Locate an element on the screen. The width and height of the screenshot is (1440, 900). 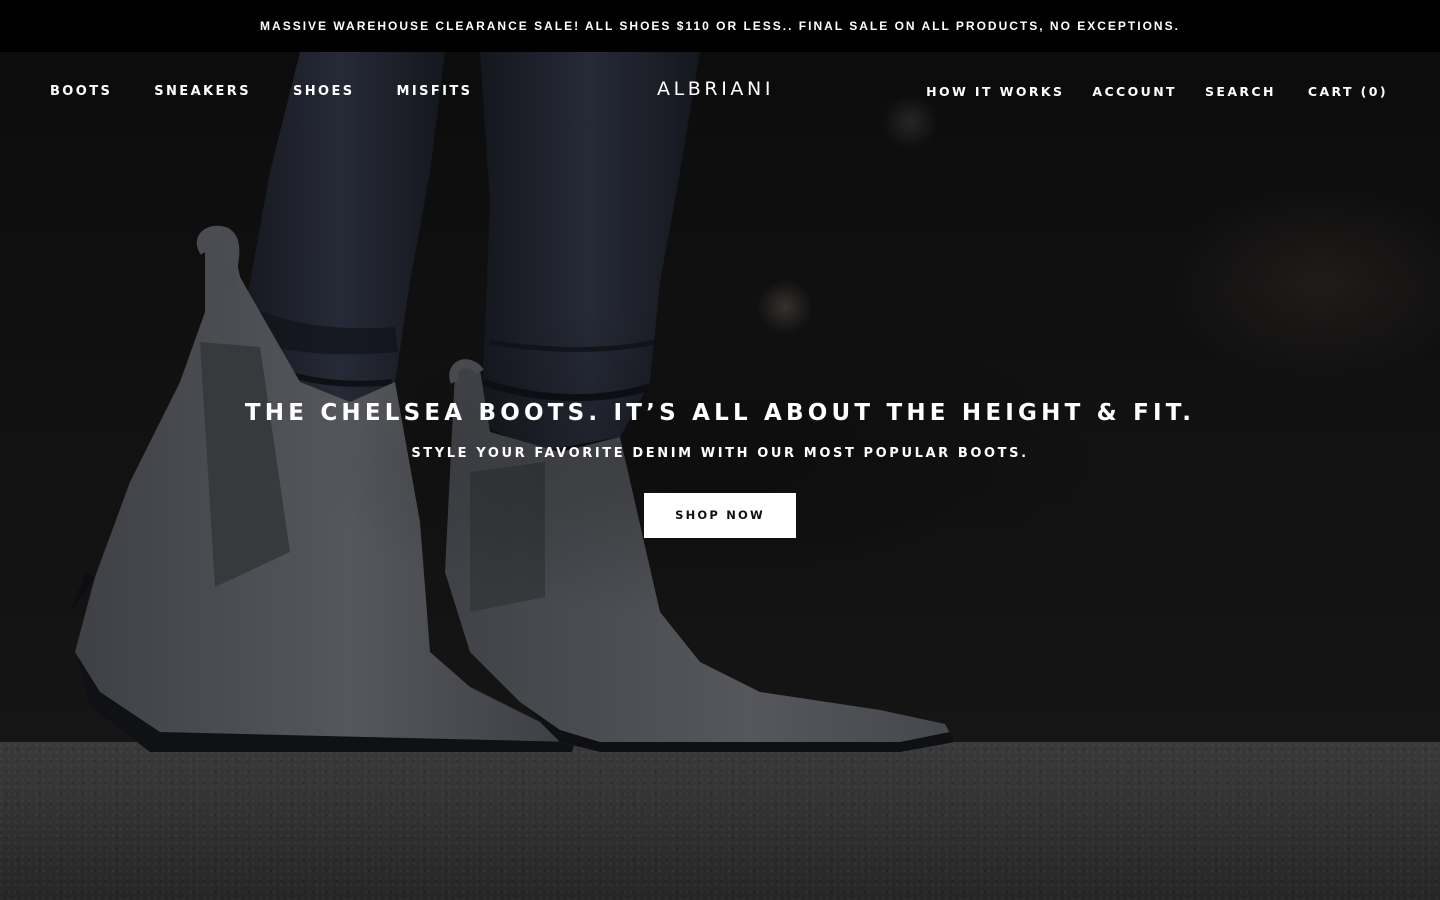
secondary-nav: HOW IT WORKS ACCOUNT SEARCH CART (0) is located at coordinates (1157, 91).